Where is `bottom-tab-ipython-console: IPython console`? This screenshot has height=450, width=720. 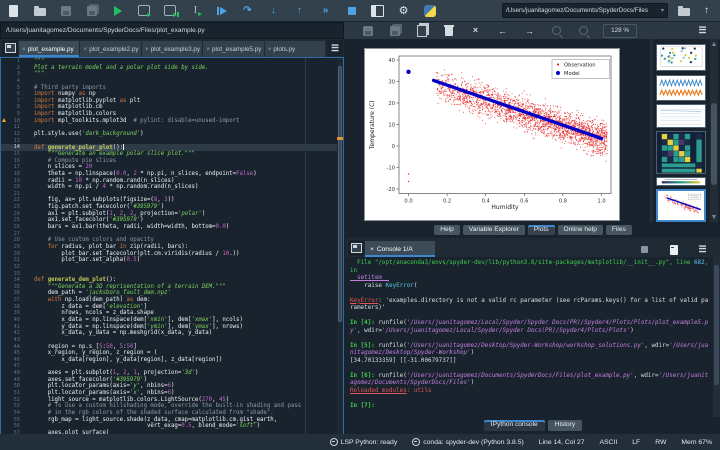 bottom-tab-ipython-console: IPython console is located at coordinates (514, 425).